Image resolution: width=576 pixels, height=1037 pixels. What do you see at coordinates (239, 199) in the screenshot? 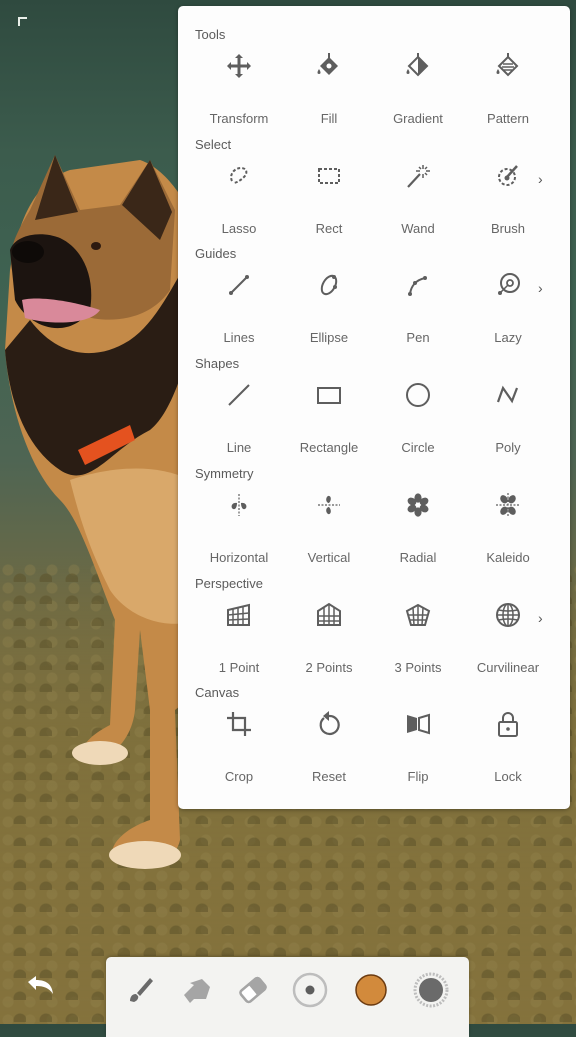
I see `tool-lasso: Lasso` at bounding box center [239, 199].